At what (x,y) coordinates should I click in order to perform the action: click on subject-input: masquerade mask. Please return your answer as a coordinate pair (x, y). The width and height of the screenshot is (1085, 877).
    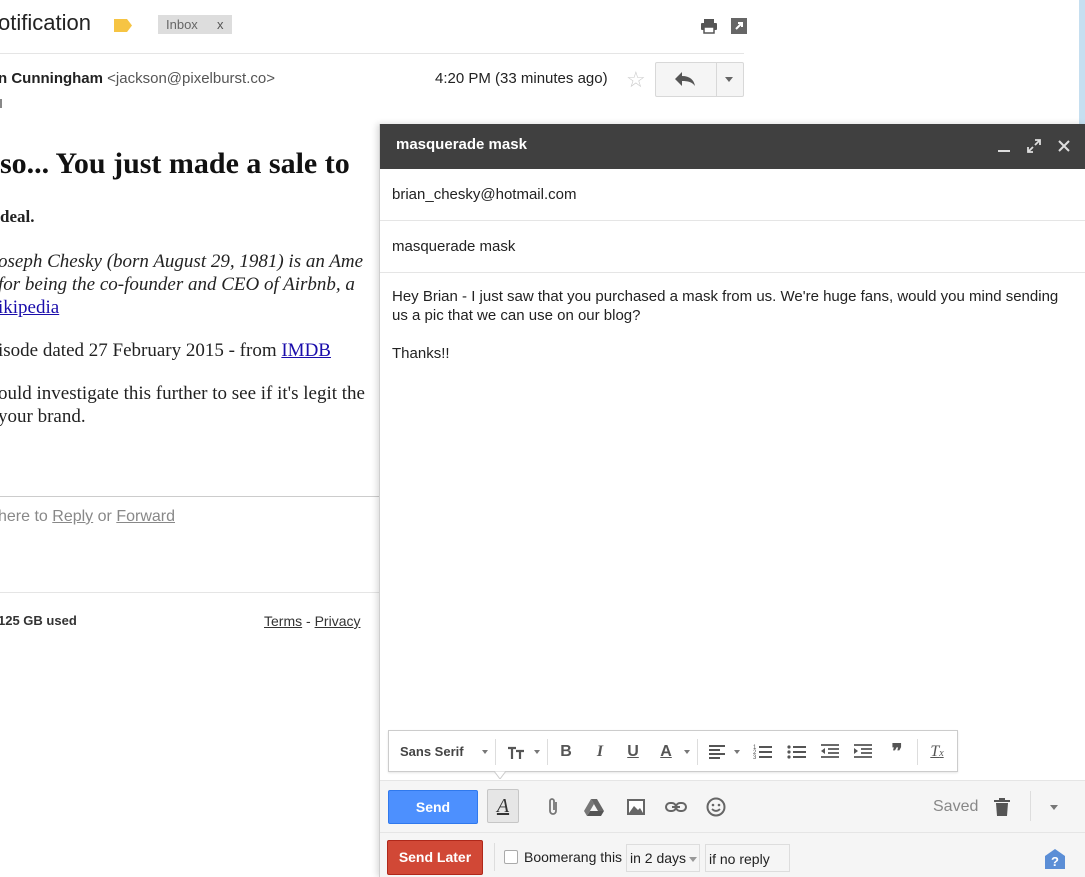
    Looking at the image, I should click on (453, 246).